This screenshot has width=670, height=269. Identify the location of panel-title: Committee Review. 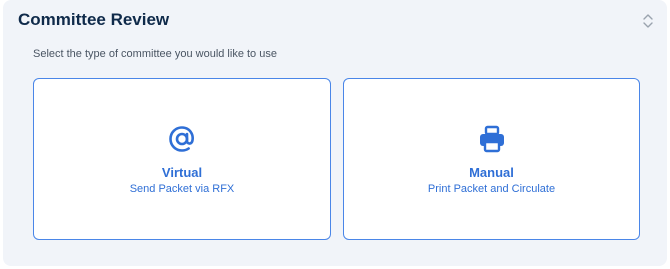
(94, 19).